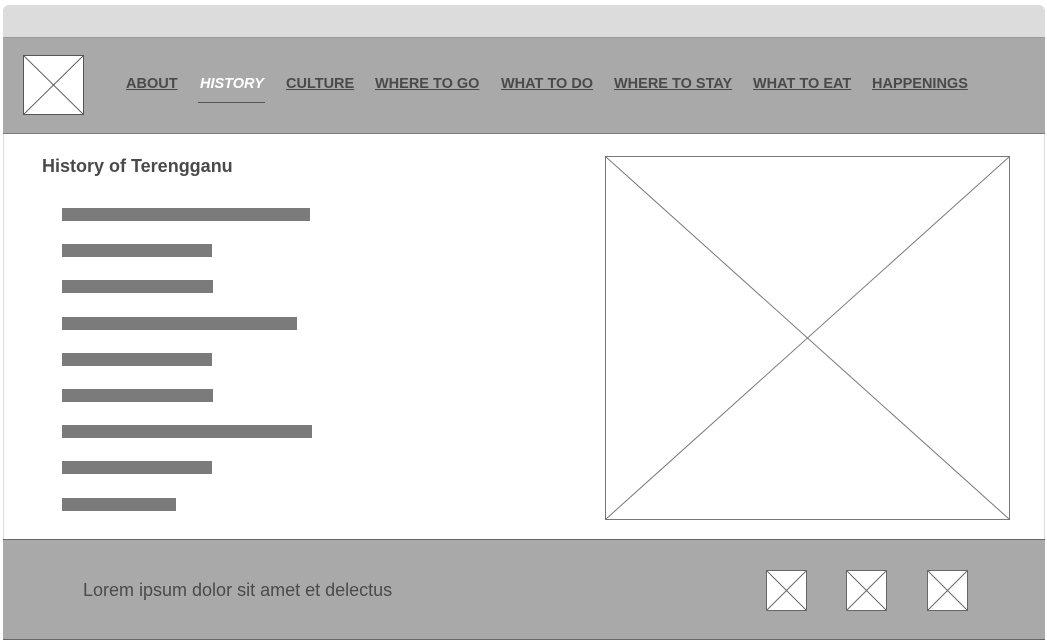  Describe the element at coordinates (427, 84) in the screenshot. I see `nav-item-where-to-go: WHERE TO GO` at that location.